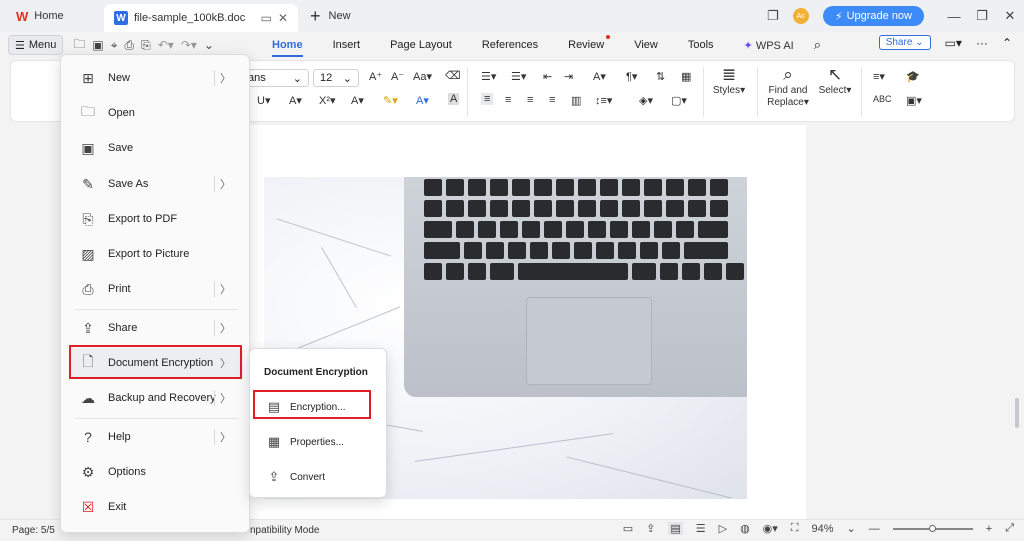 Image resolution: width=1024 pixels, height=541 pixels. I want to click on font-color-icon: A▾, so click(422, 100).